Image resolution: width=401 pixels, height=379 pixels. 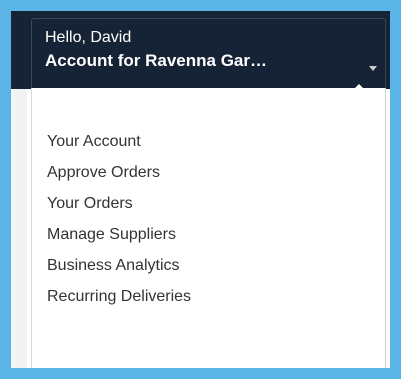 I want to click on menu-item-recurring-deliveries: Recurring Deliveries, so click(x=119, y=296).